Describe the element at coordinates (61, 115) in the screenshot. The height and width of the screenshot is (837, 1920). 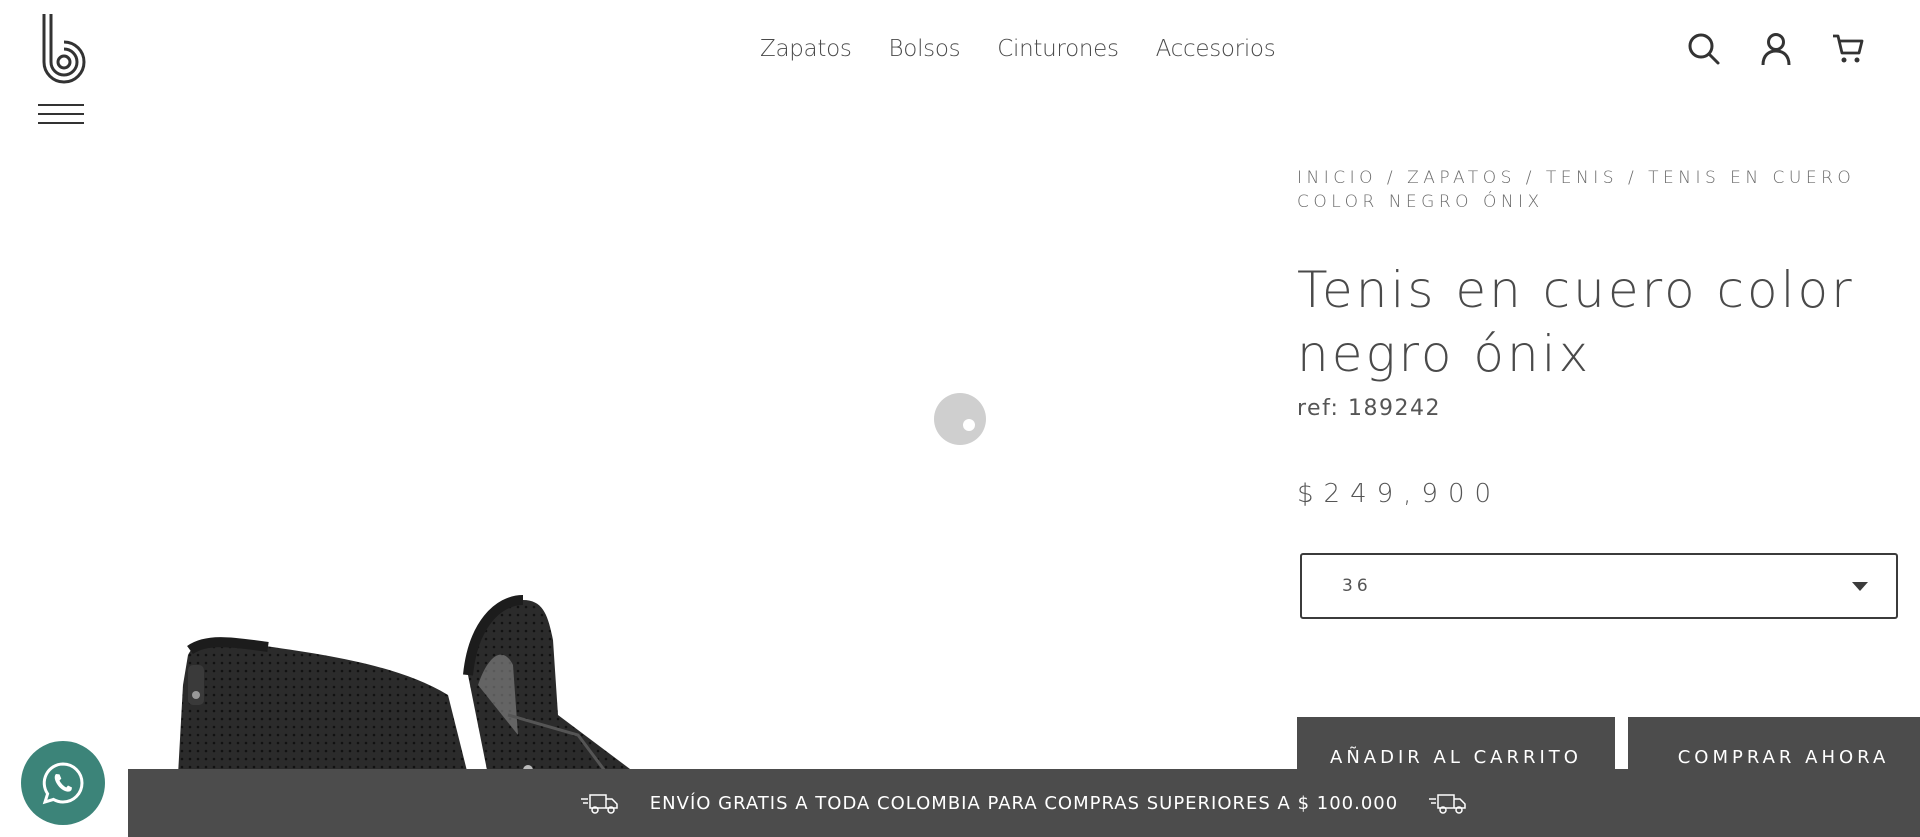
I see `hamburger-menu-icon` at that location.